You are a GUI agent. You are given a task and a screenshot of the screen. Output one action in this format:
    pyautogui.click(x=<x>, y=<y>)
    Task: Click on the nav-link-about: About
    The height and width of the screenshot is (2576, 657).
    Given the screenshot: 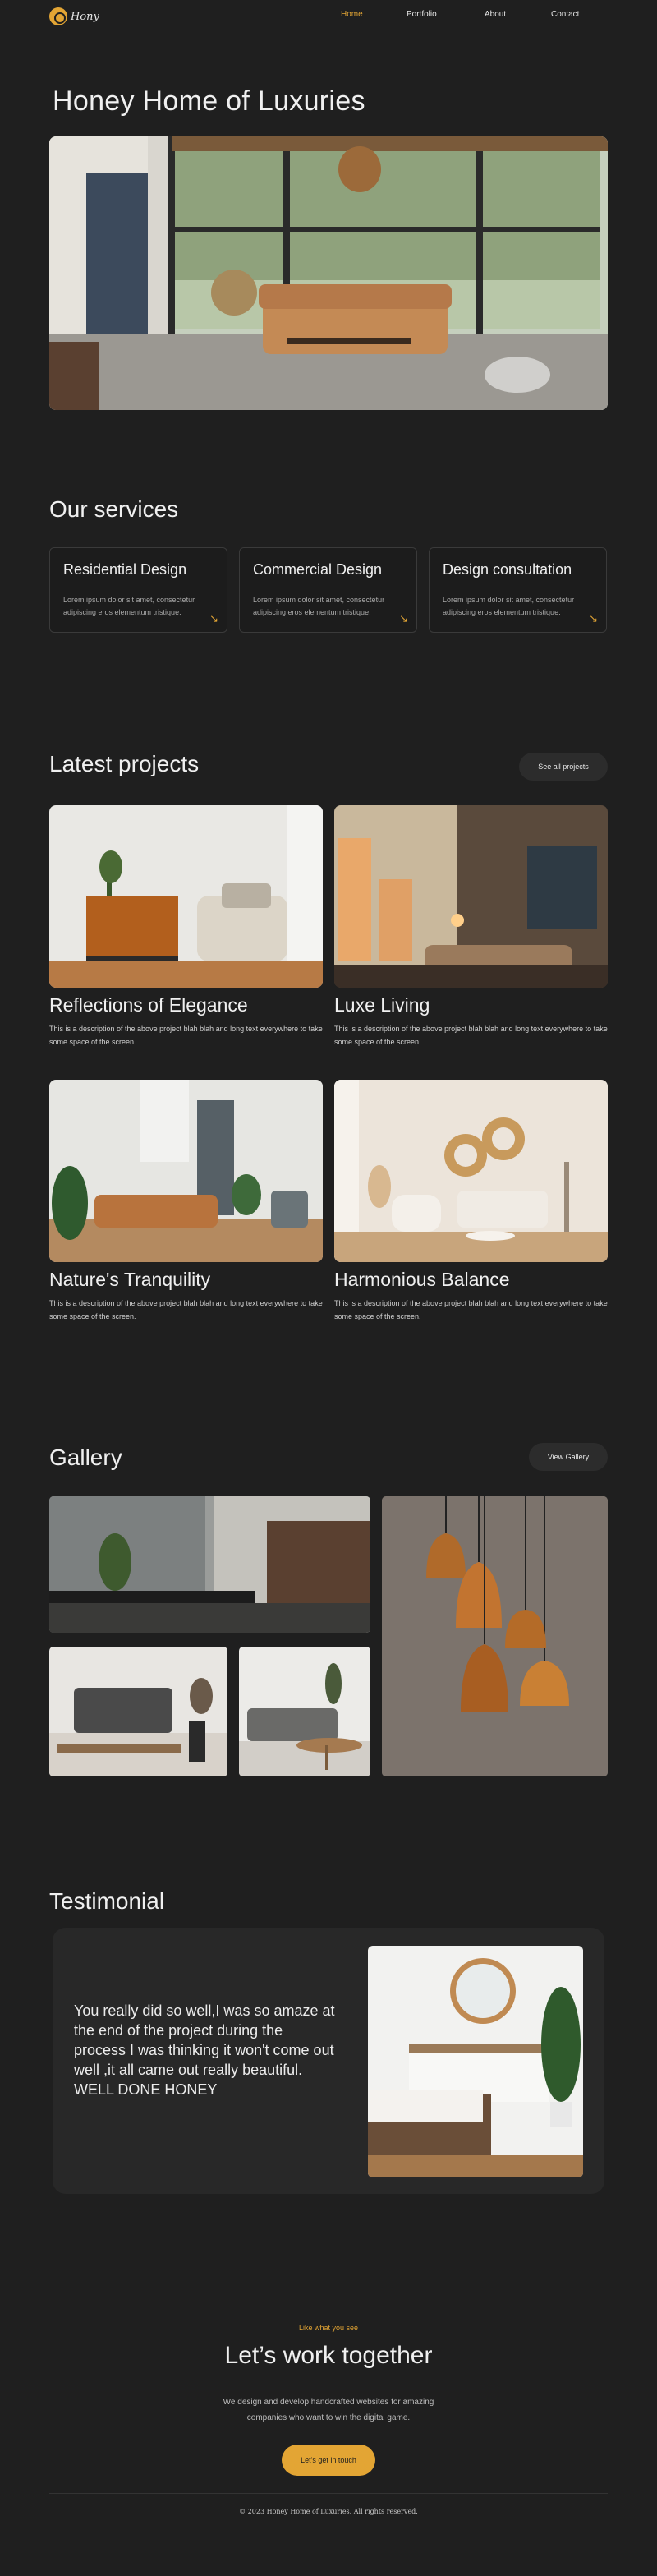 What is the action you would take?
    pyautogui.click(x=495, y=14)
    